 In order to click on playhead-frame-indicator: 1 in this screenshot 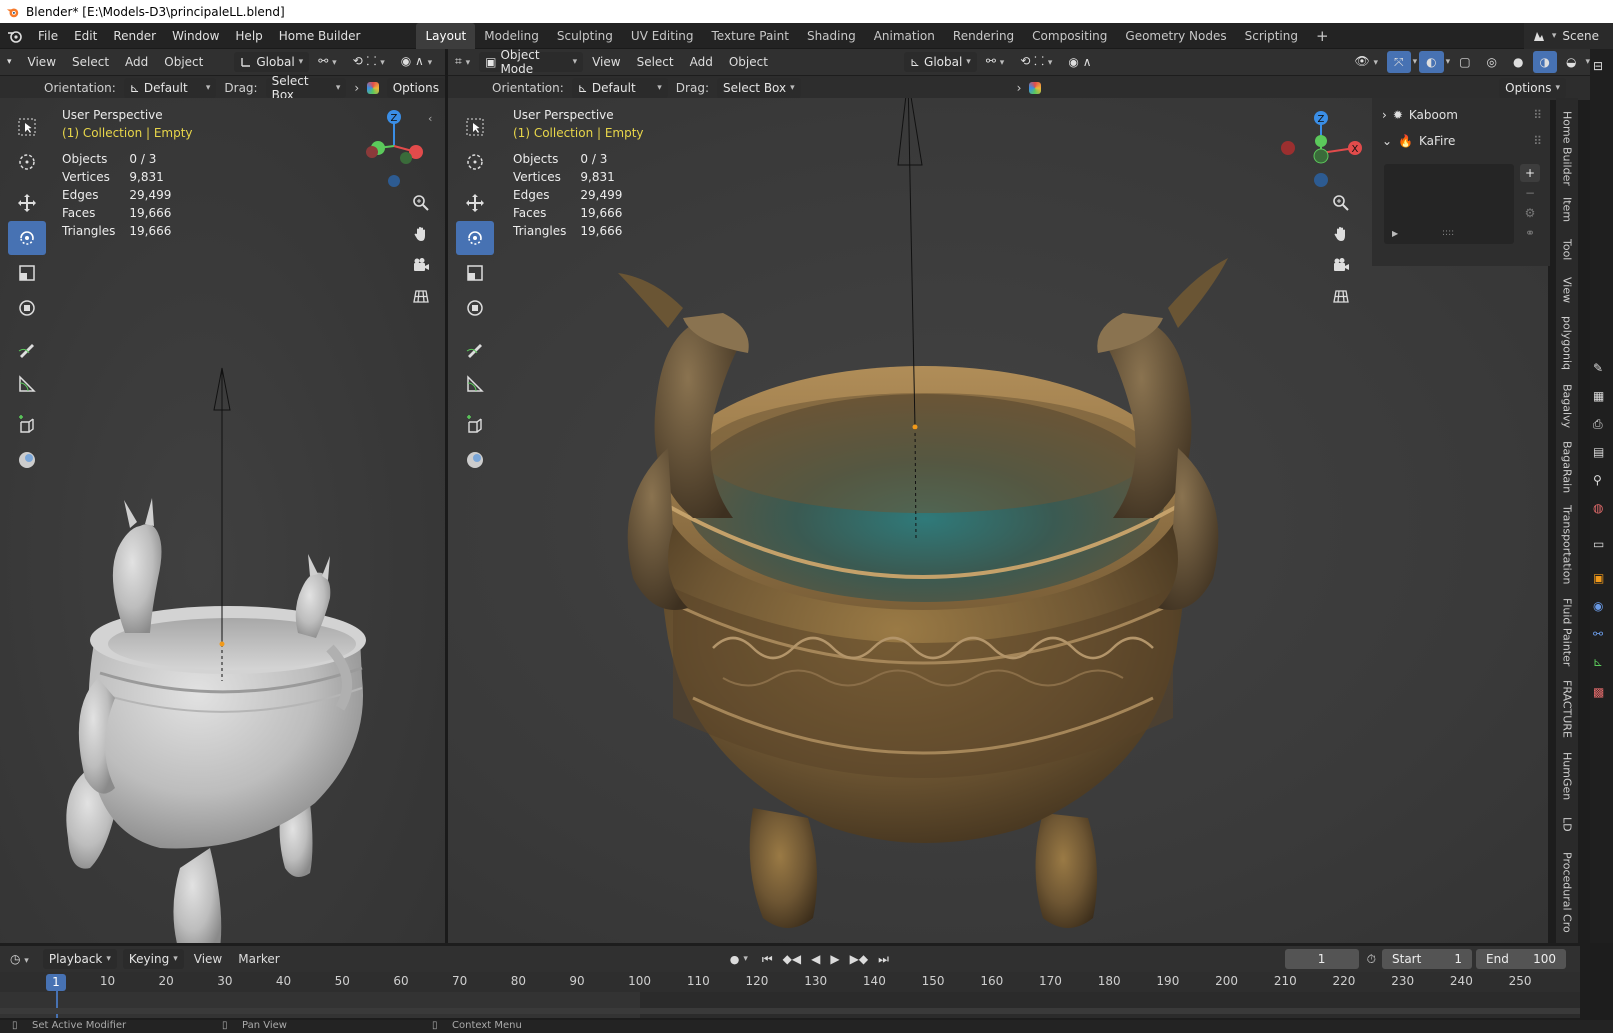, I will do `click(56, 982)`.